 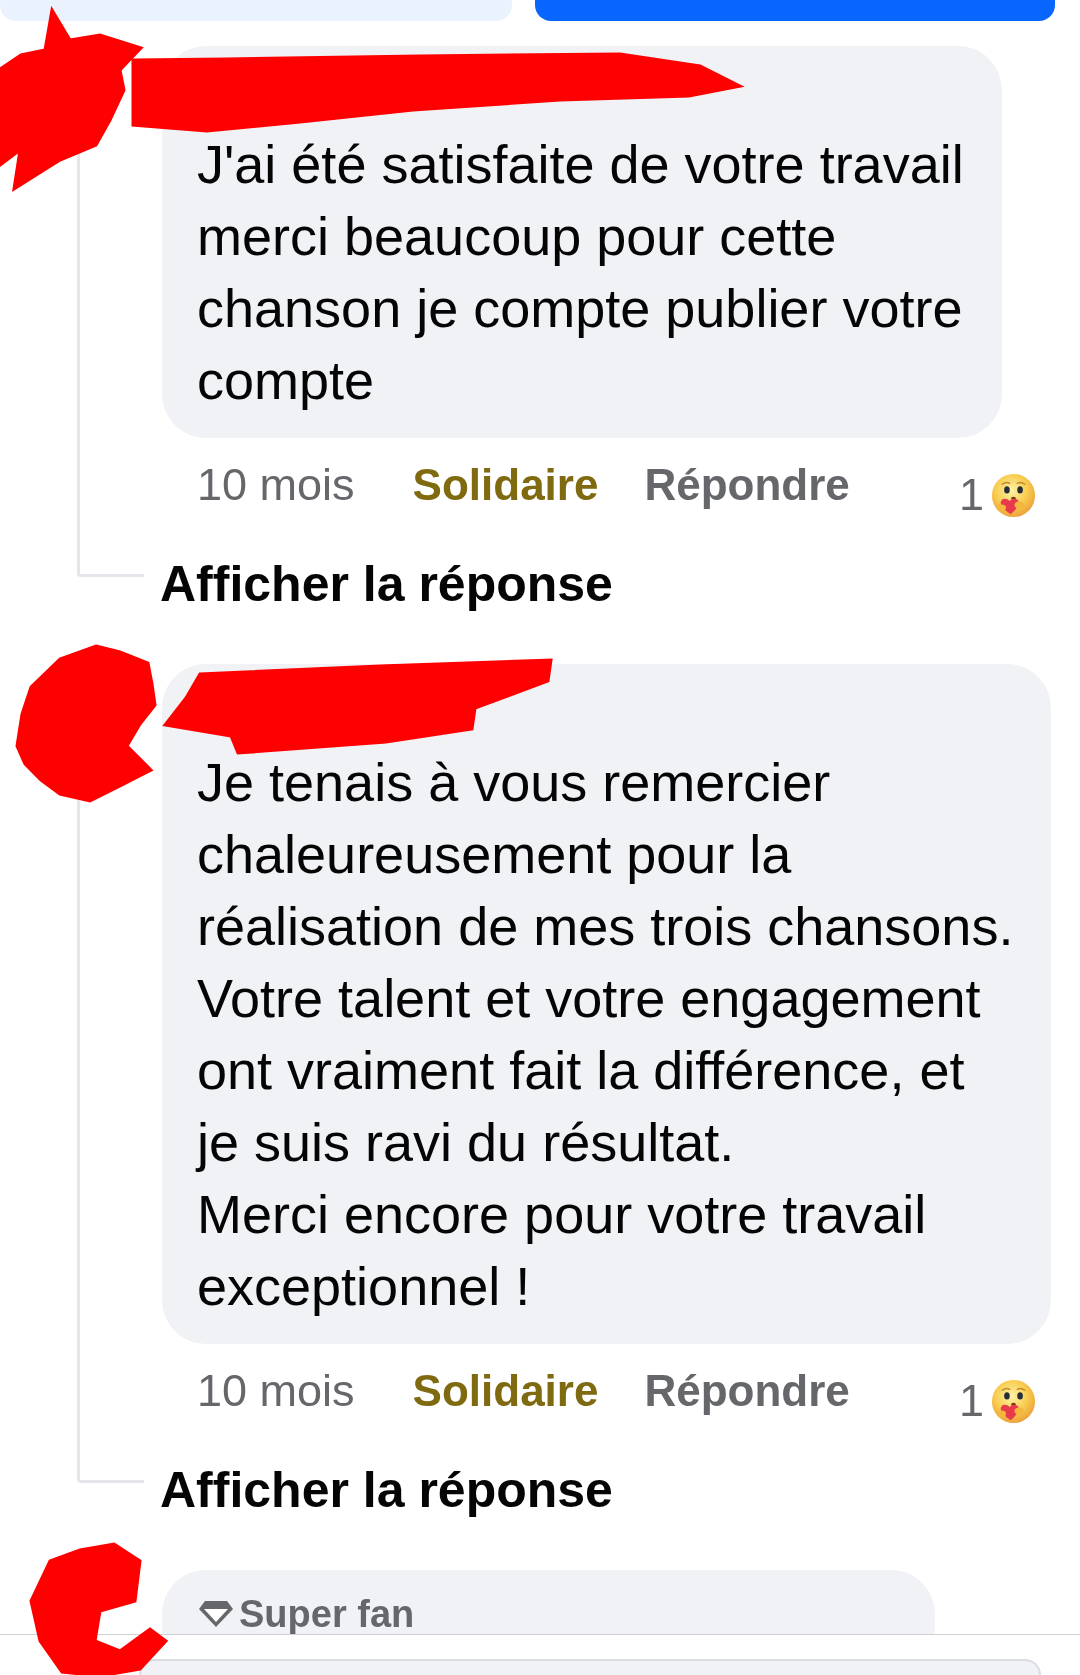 I want to click on diamond-icon, so click(x=216, y=1614).